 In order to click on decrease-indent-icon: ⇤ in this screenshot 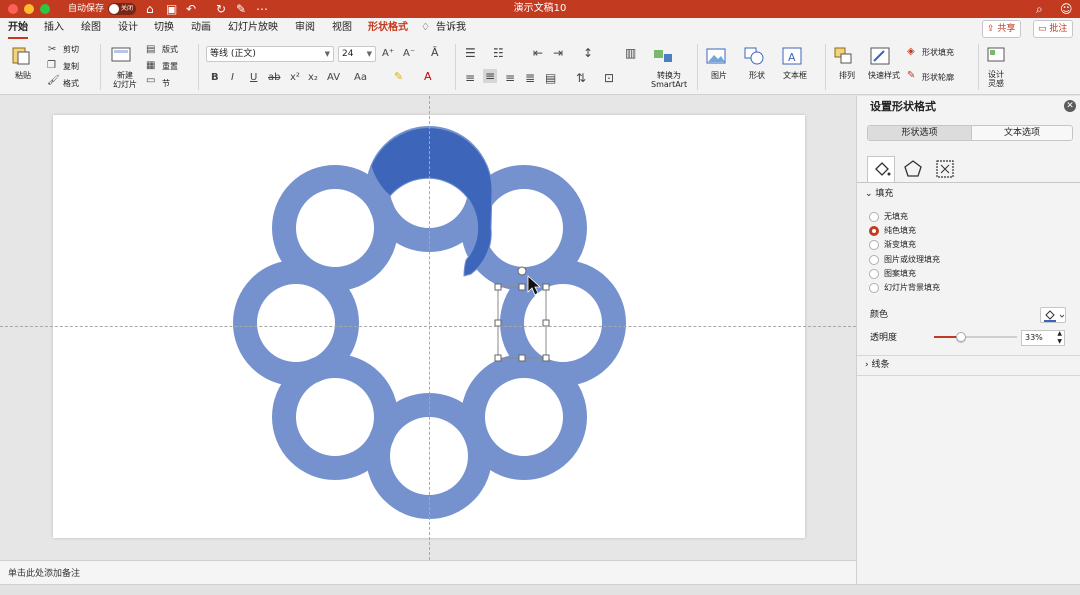, I will do `click(538, 53)`.